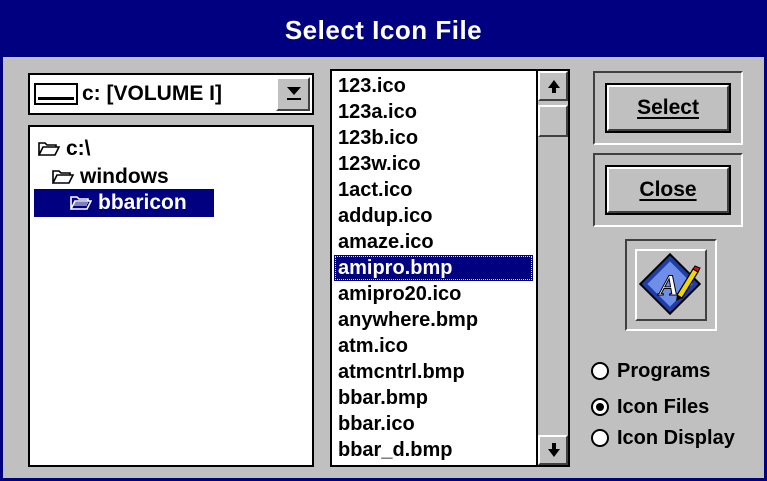  What do you see at coordinates (600, 371) in the screenshot?
I see `radio-programs` at bounding box center [600, 371].